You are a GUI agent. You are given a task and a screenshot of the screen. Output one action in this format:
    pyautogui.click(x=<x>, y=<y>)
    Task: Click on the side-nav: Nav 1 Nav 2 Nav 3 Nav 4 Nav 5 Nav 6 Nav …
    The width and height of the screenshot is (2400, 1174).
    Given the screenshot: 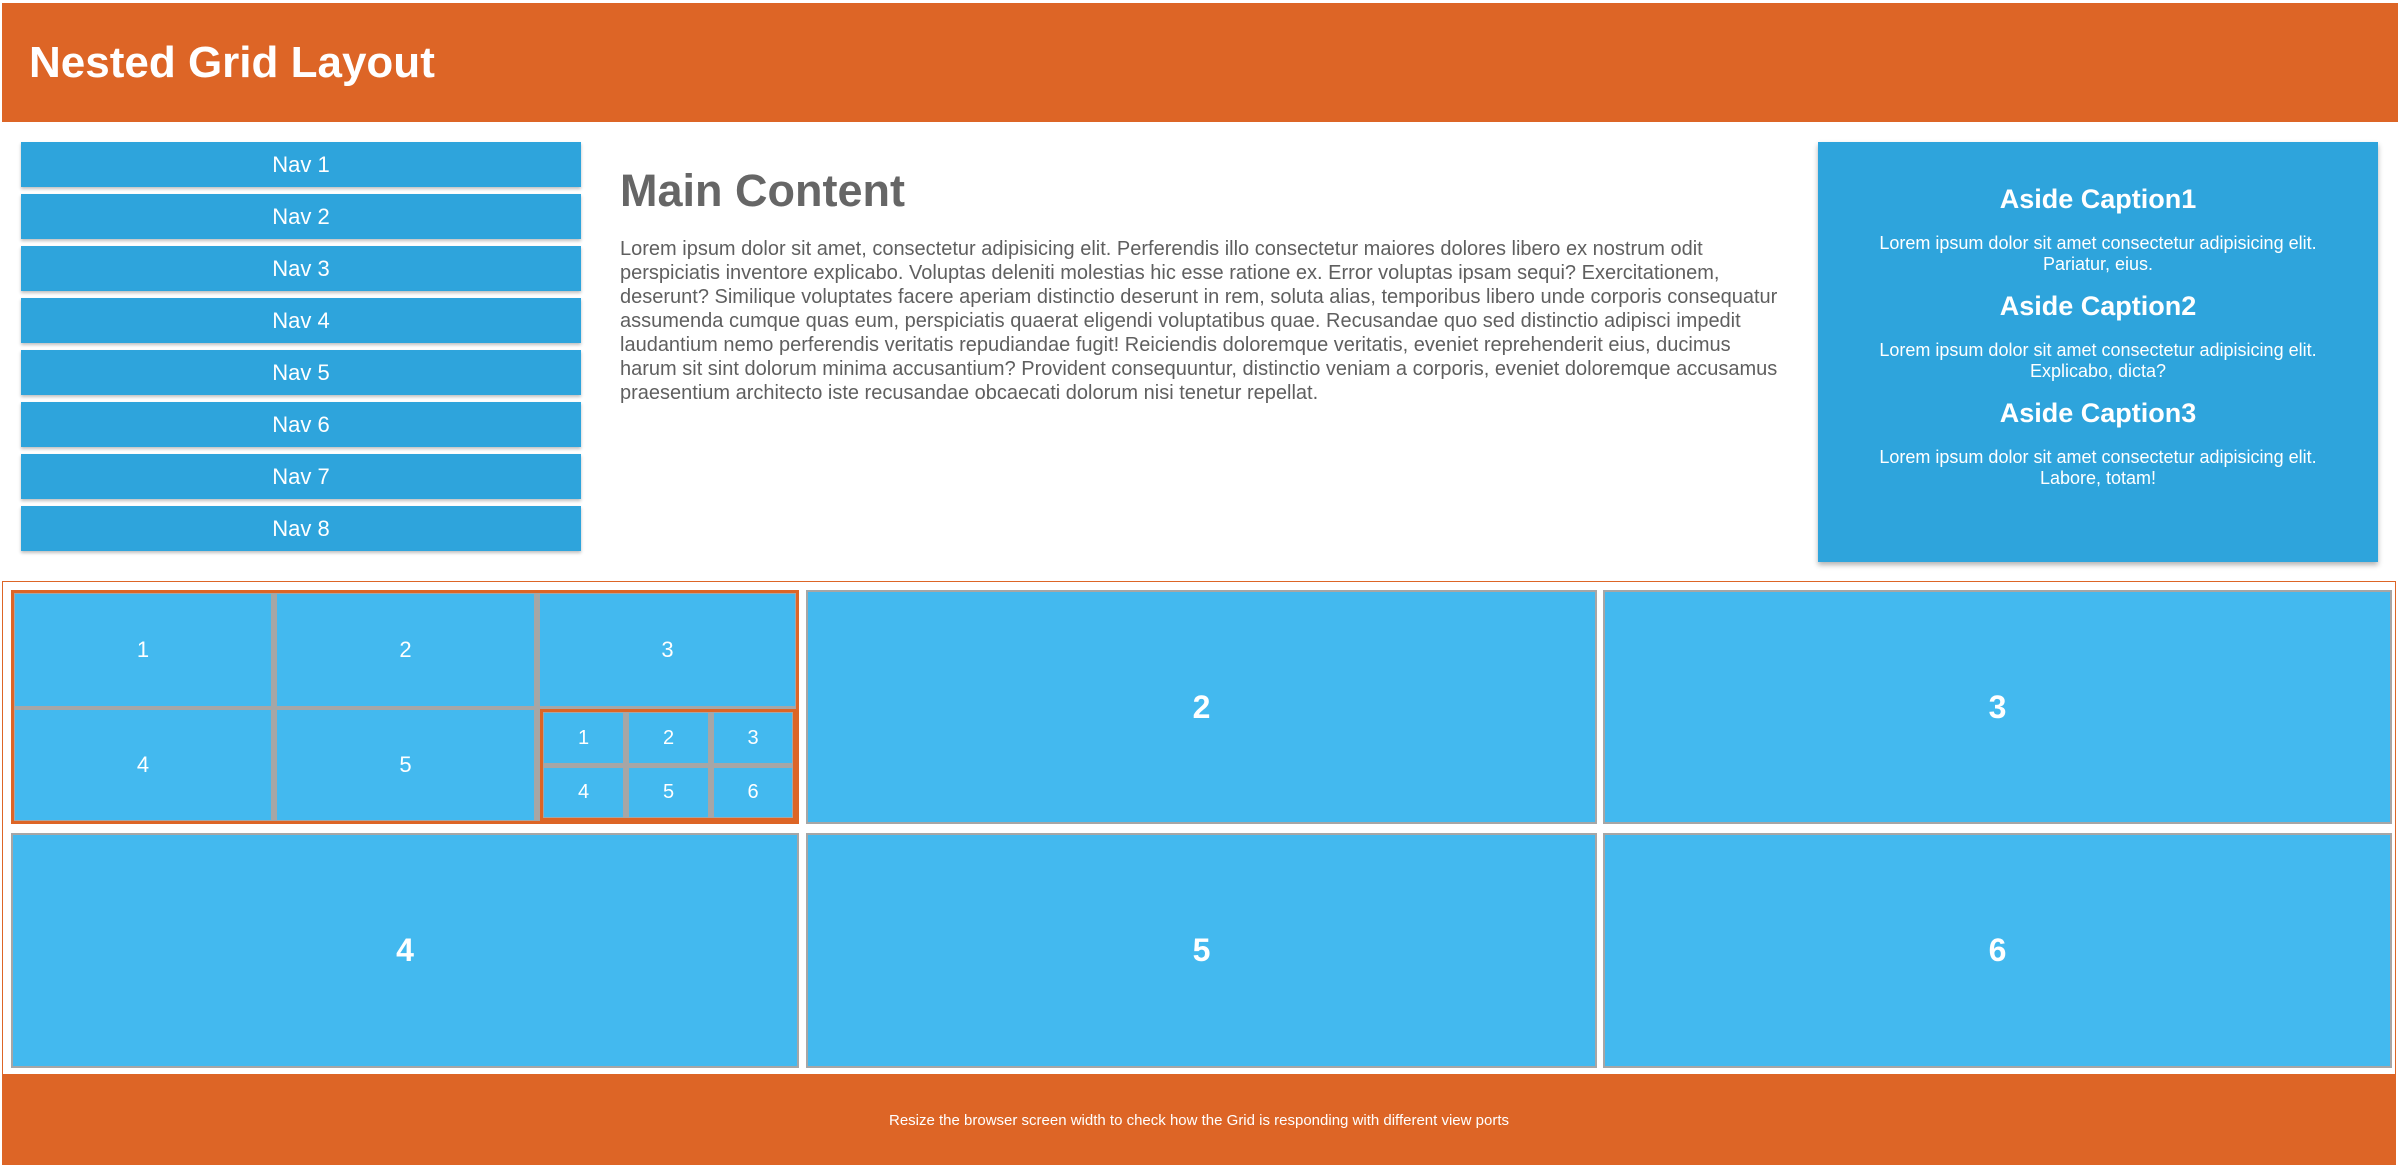 What is the action you would take?
    pyautogui.click(x=301, y=350)
    